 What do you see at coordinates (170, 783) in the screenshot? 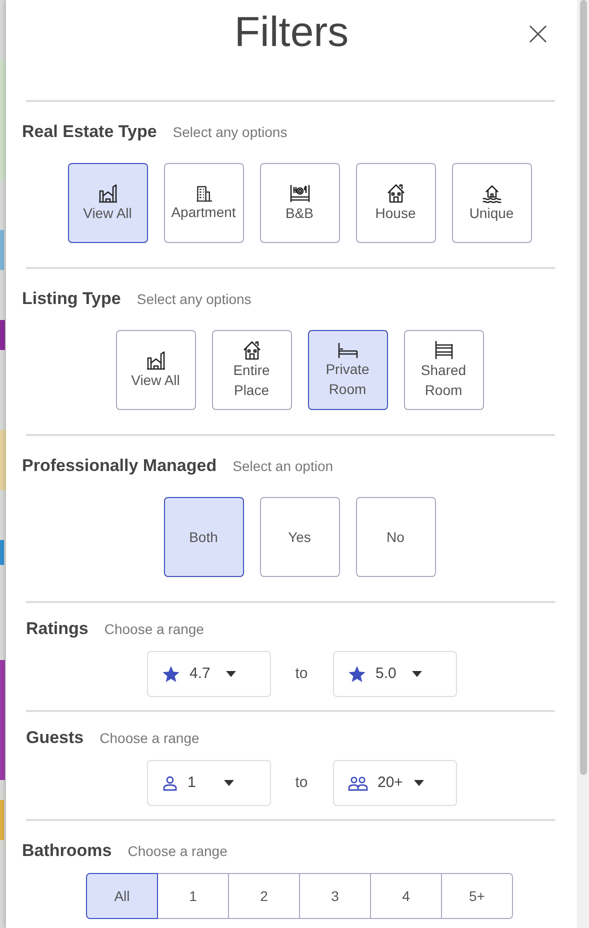
I see `person-icon` at bounding box center [170, 783].